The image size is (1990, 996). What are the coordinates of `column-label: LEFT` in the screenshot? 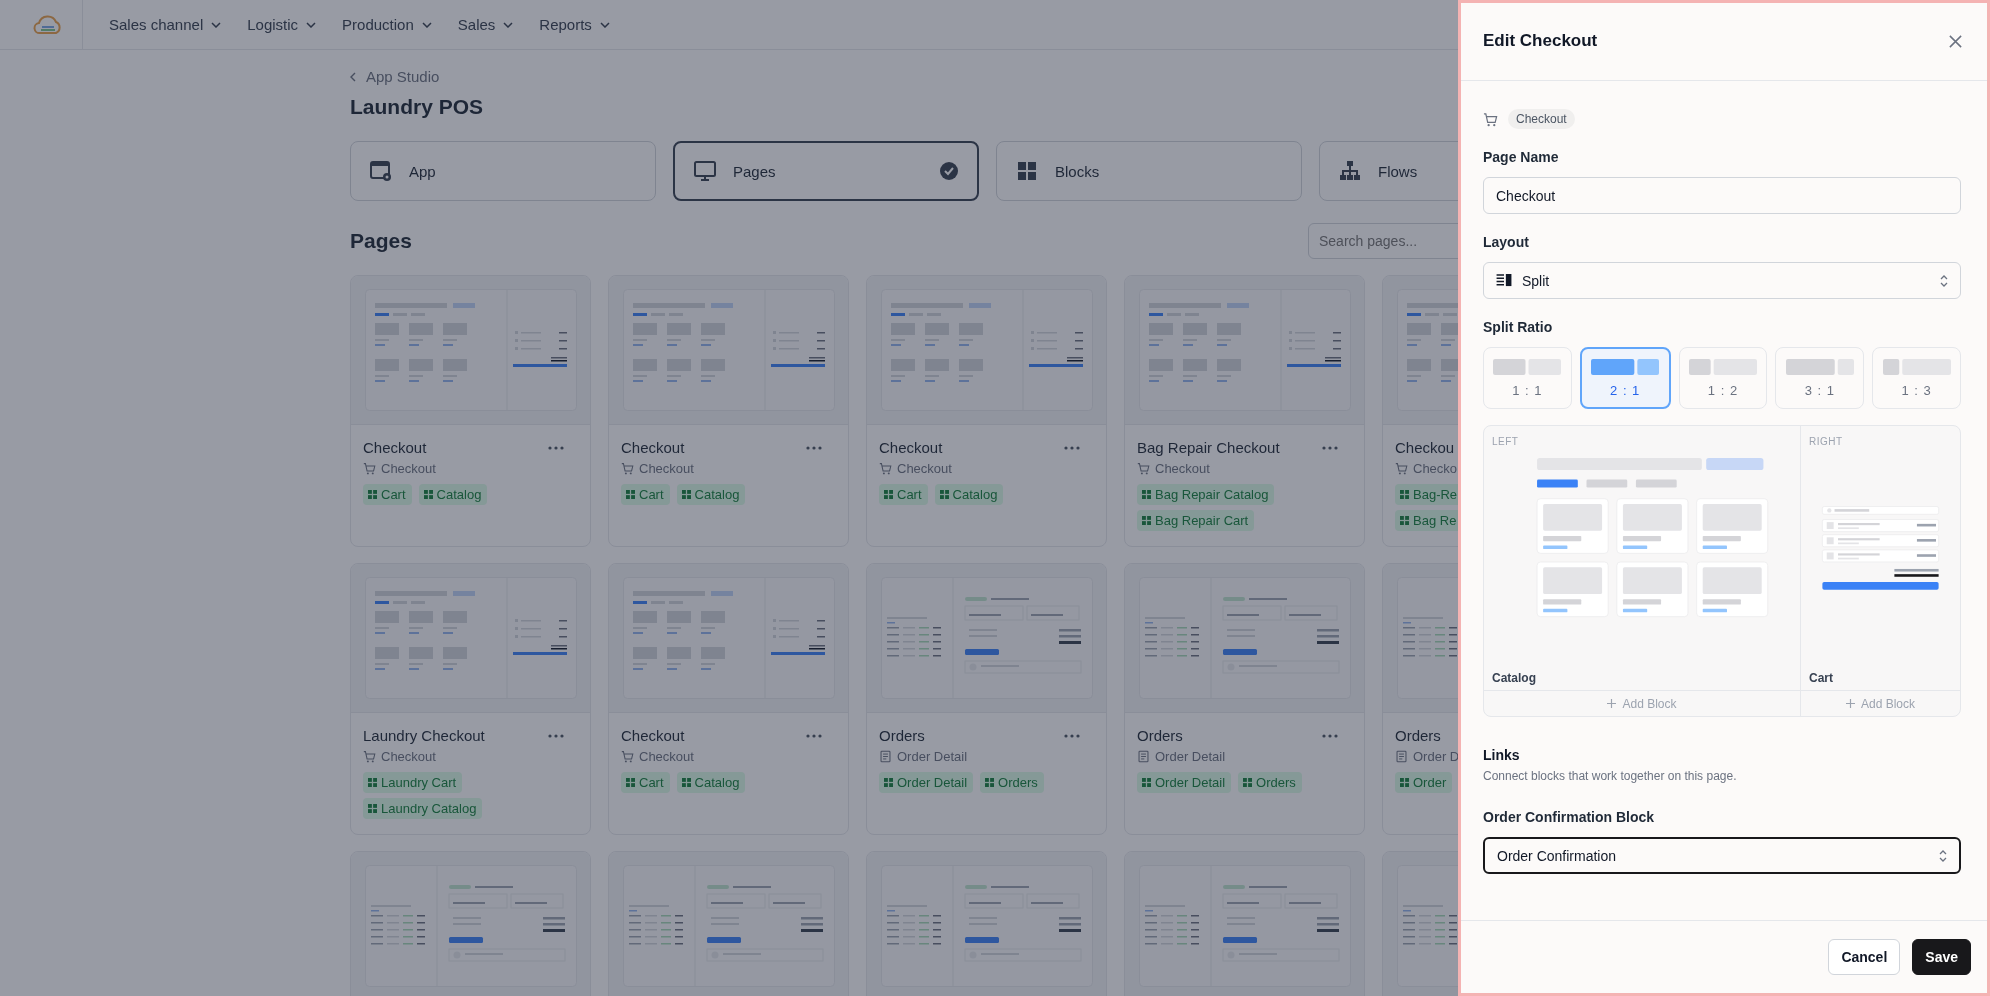 It's located at (1505, 441).